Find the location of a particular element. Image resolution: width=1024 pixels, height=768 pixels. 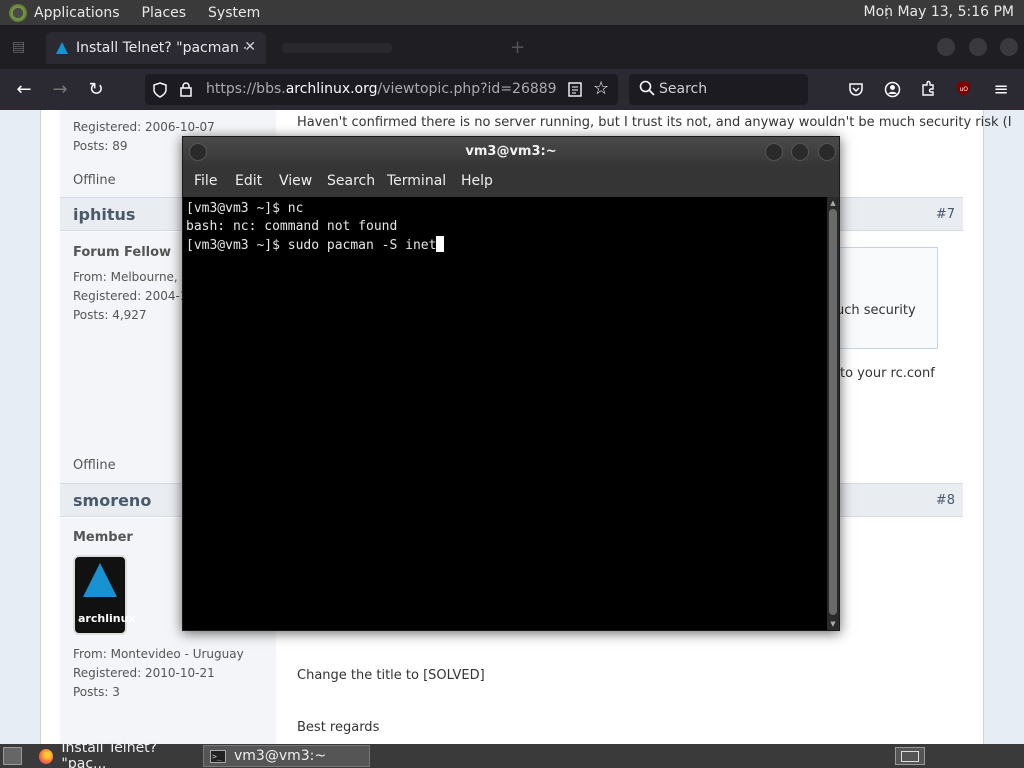

menu-file: File is located at coordinates (205, 181).